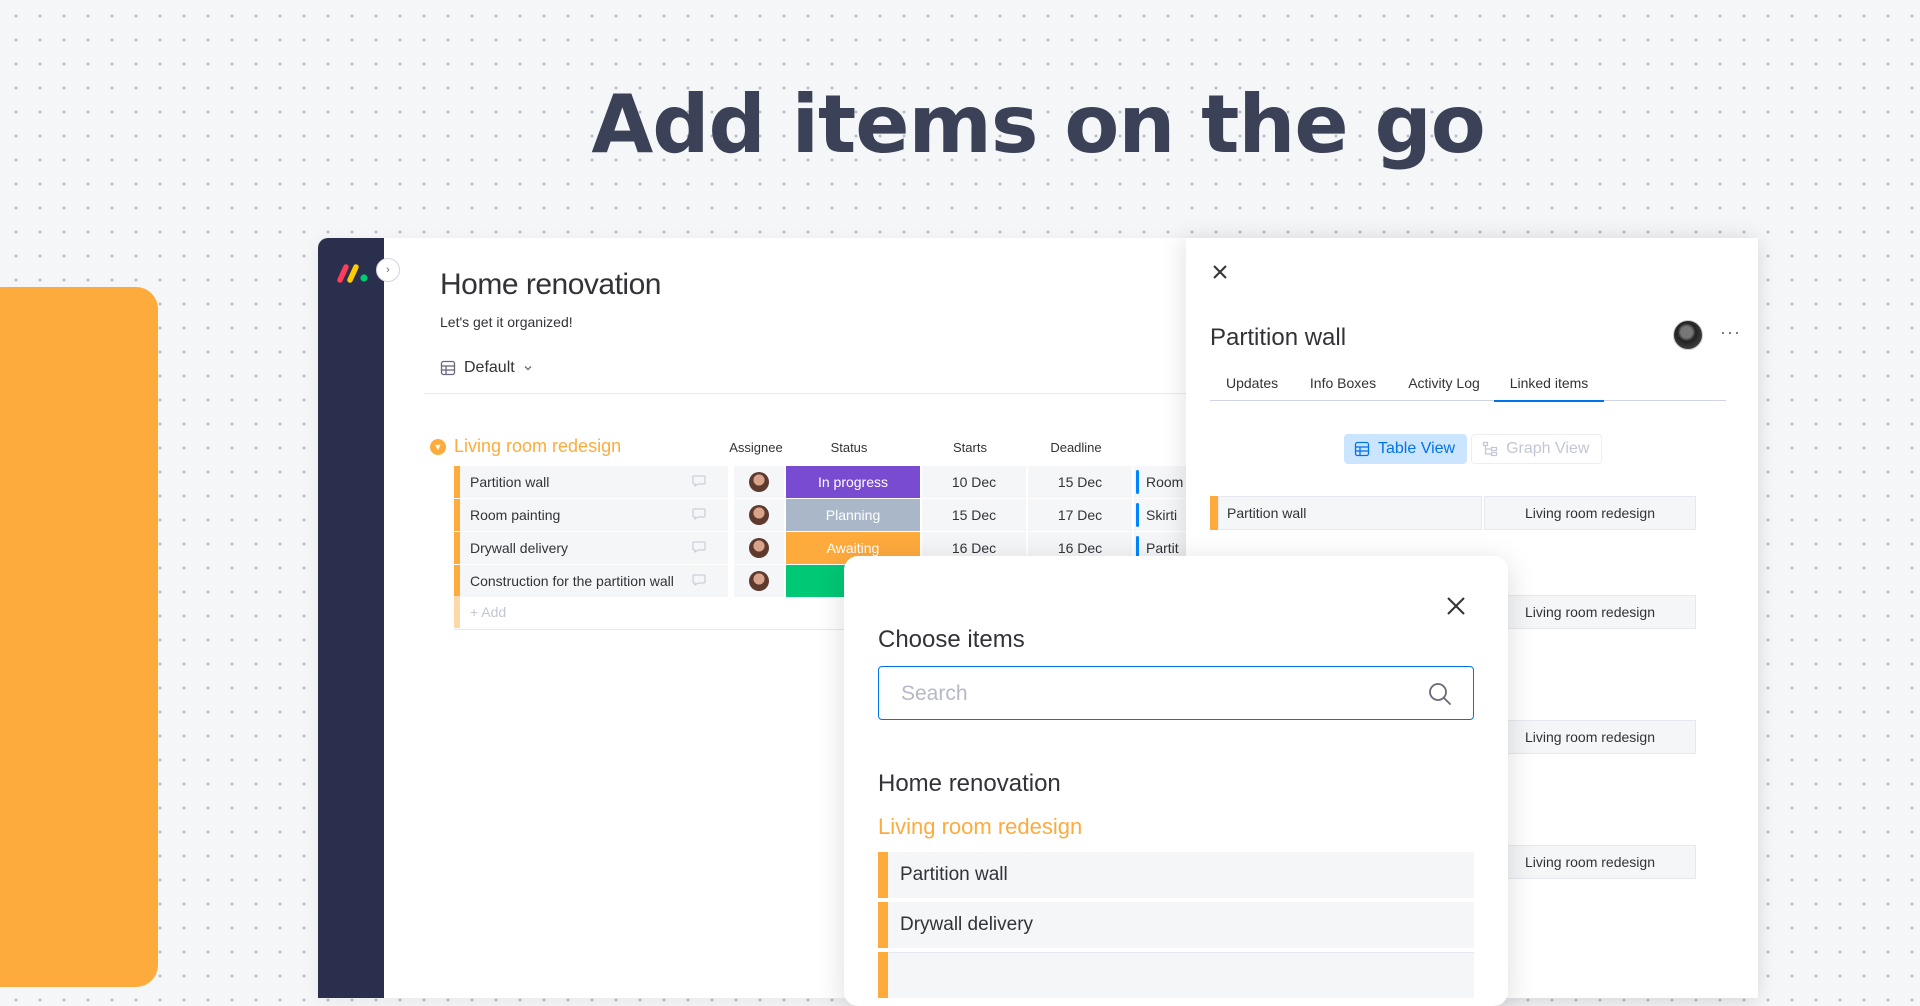 This screenshot has height=1006, width=1920. Describe the element at coordinates (1080, 482) in the screenshot. I see `deadline-cell: 15 Dec` at that location.